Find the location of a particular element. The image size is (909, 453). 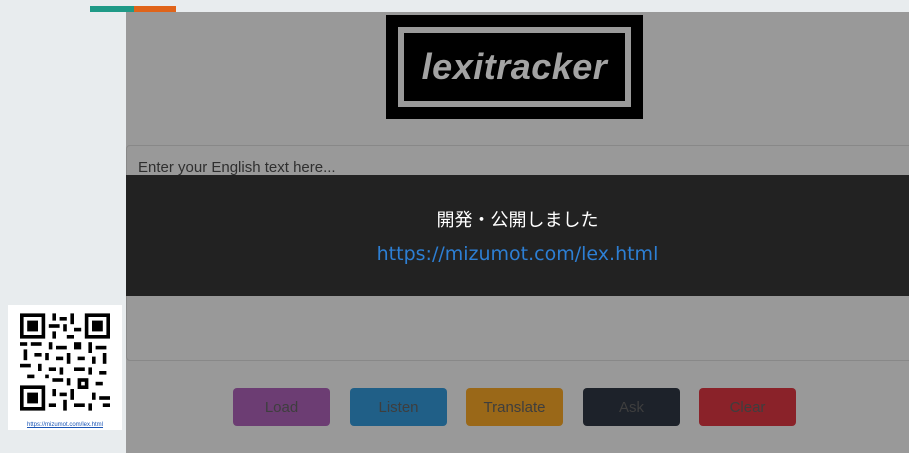

app-logo-text: lexitracker is located at coordinates (514, 66).